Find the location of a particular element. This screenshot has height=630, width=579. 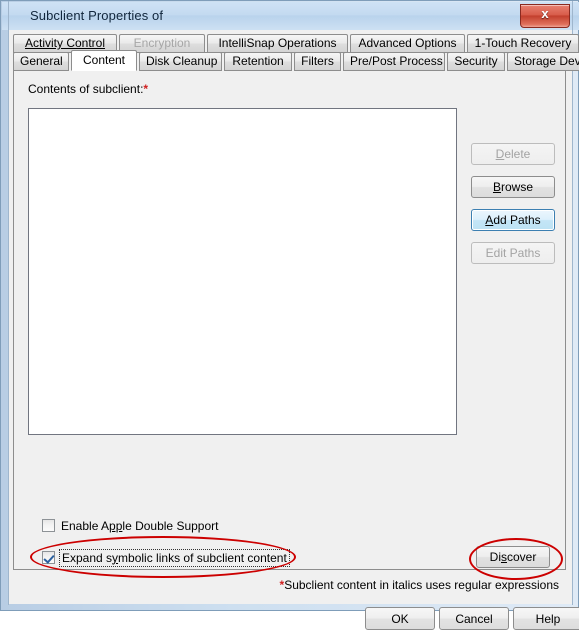

cancel-button: Cancel is located at coordinates (474, 618).